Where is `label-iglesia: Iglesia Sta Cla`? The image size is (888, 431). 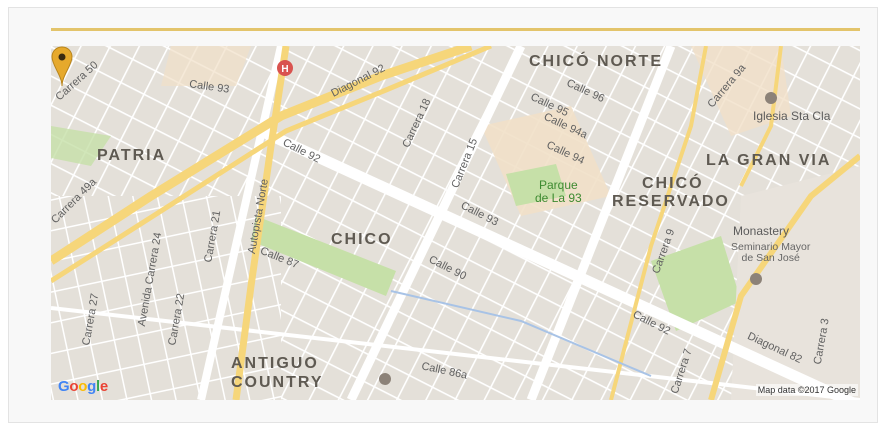 label-iglesia: Iglesia Sta Cla is located at coordinates (792, 116).